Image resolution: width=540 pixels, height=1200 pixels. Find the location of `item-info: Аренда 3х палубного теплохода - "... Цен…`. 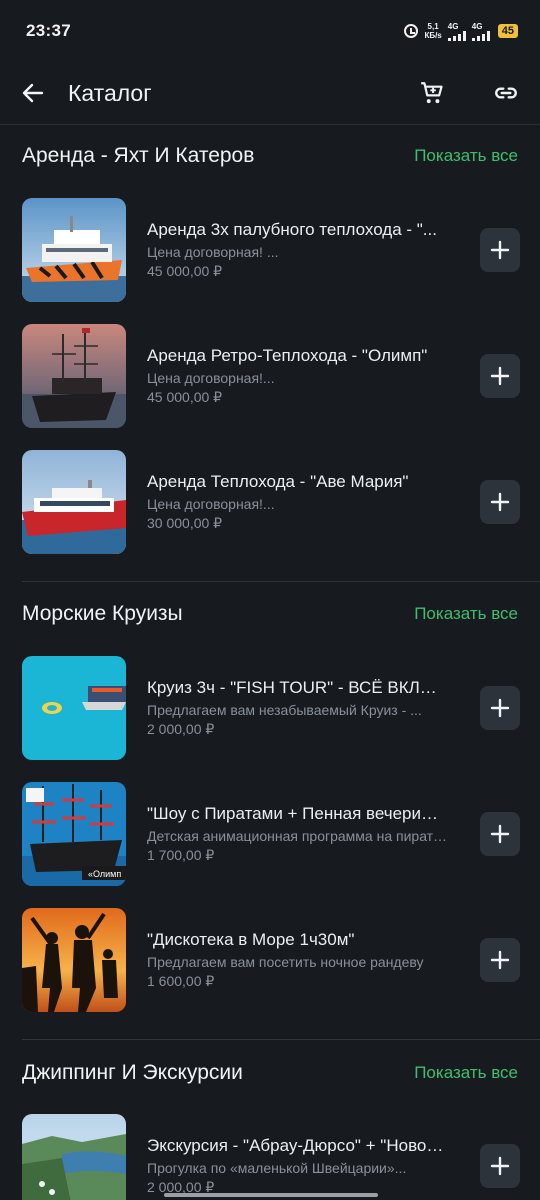

item-info: Аренда 3х палубного теплохода - "... Цен… is located at coordinates (297, 250).